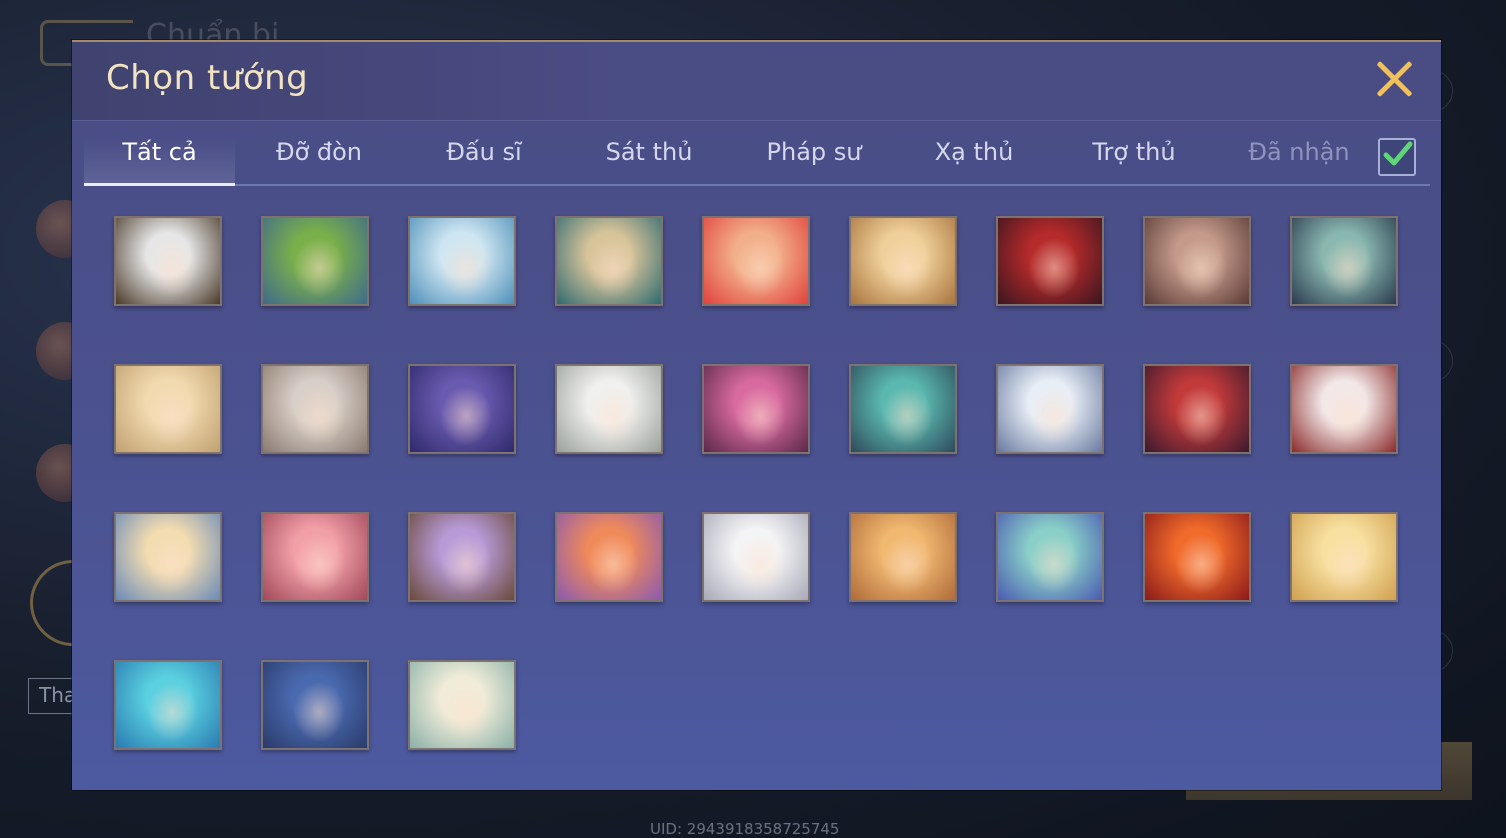 The height and width of the screenshot is (838, 1506). What do you see at coordinates (1398, 153) in the screenshot?
I see `checkmark-icon` at bounding box center [1398, 153].